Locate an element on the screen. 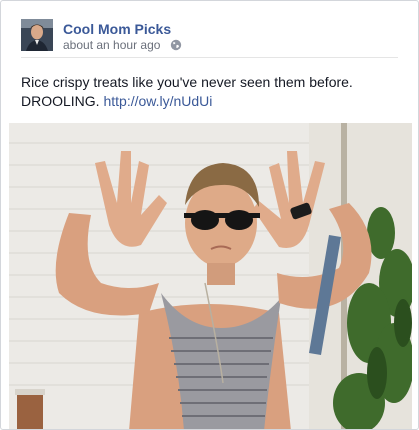 This screenshot has width=419, height=430. post-timestamp: about an hour ago is located at coordinates (111, 45).